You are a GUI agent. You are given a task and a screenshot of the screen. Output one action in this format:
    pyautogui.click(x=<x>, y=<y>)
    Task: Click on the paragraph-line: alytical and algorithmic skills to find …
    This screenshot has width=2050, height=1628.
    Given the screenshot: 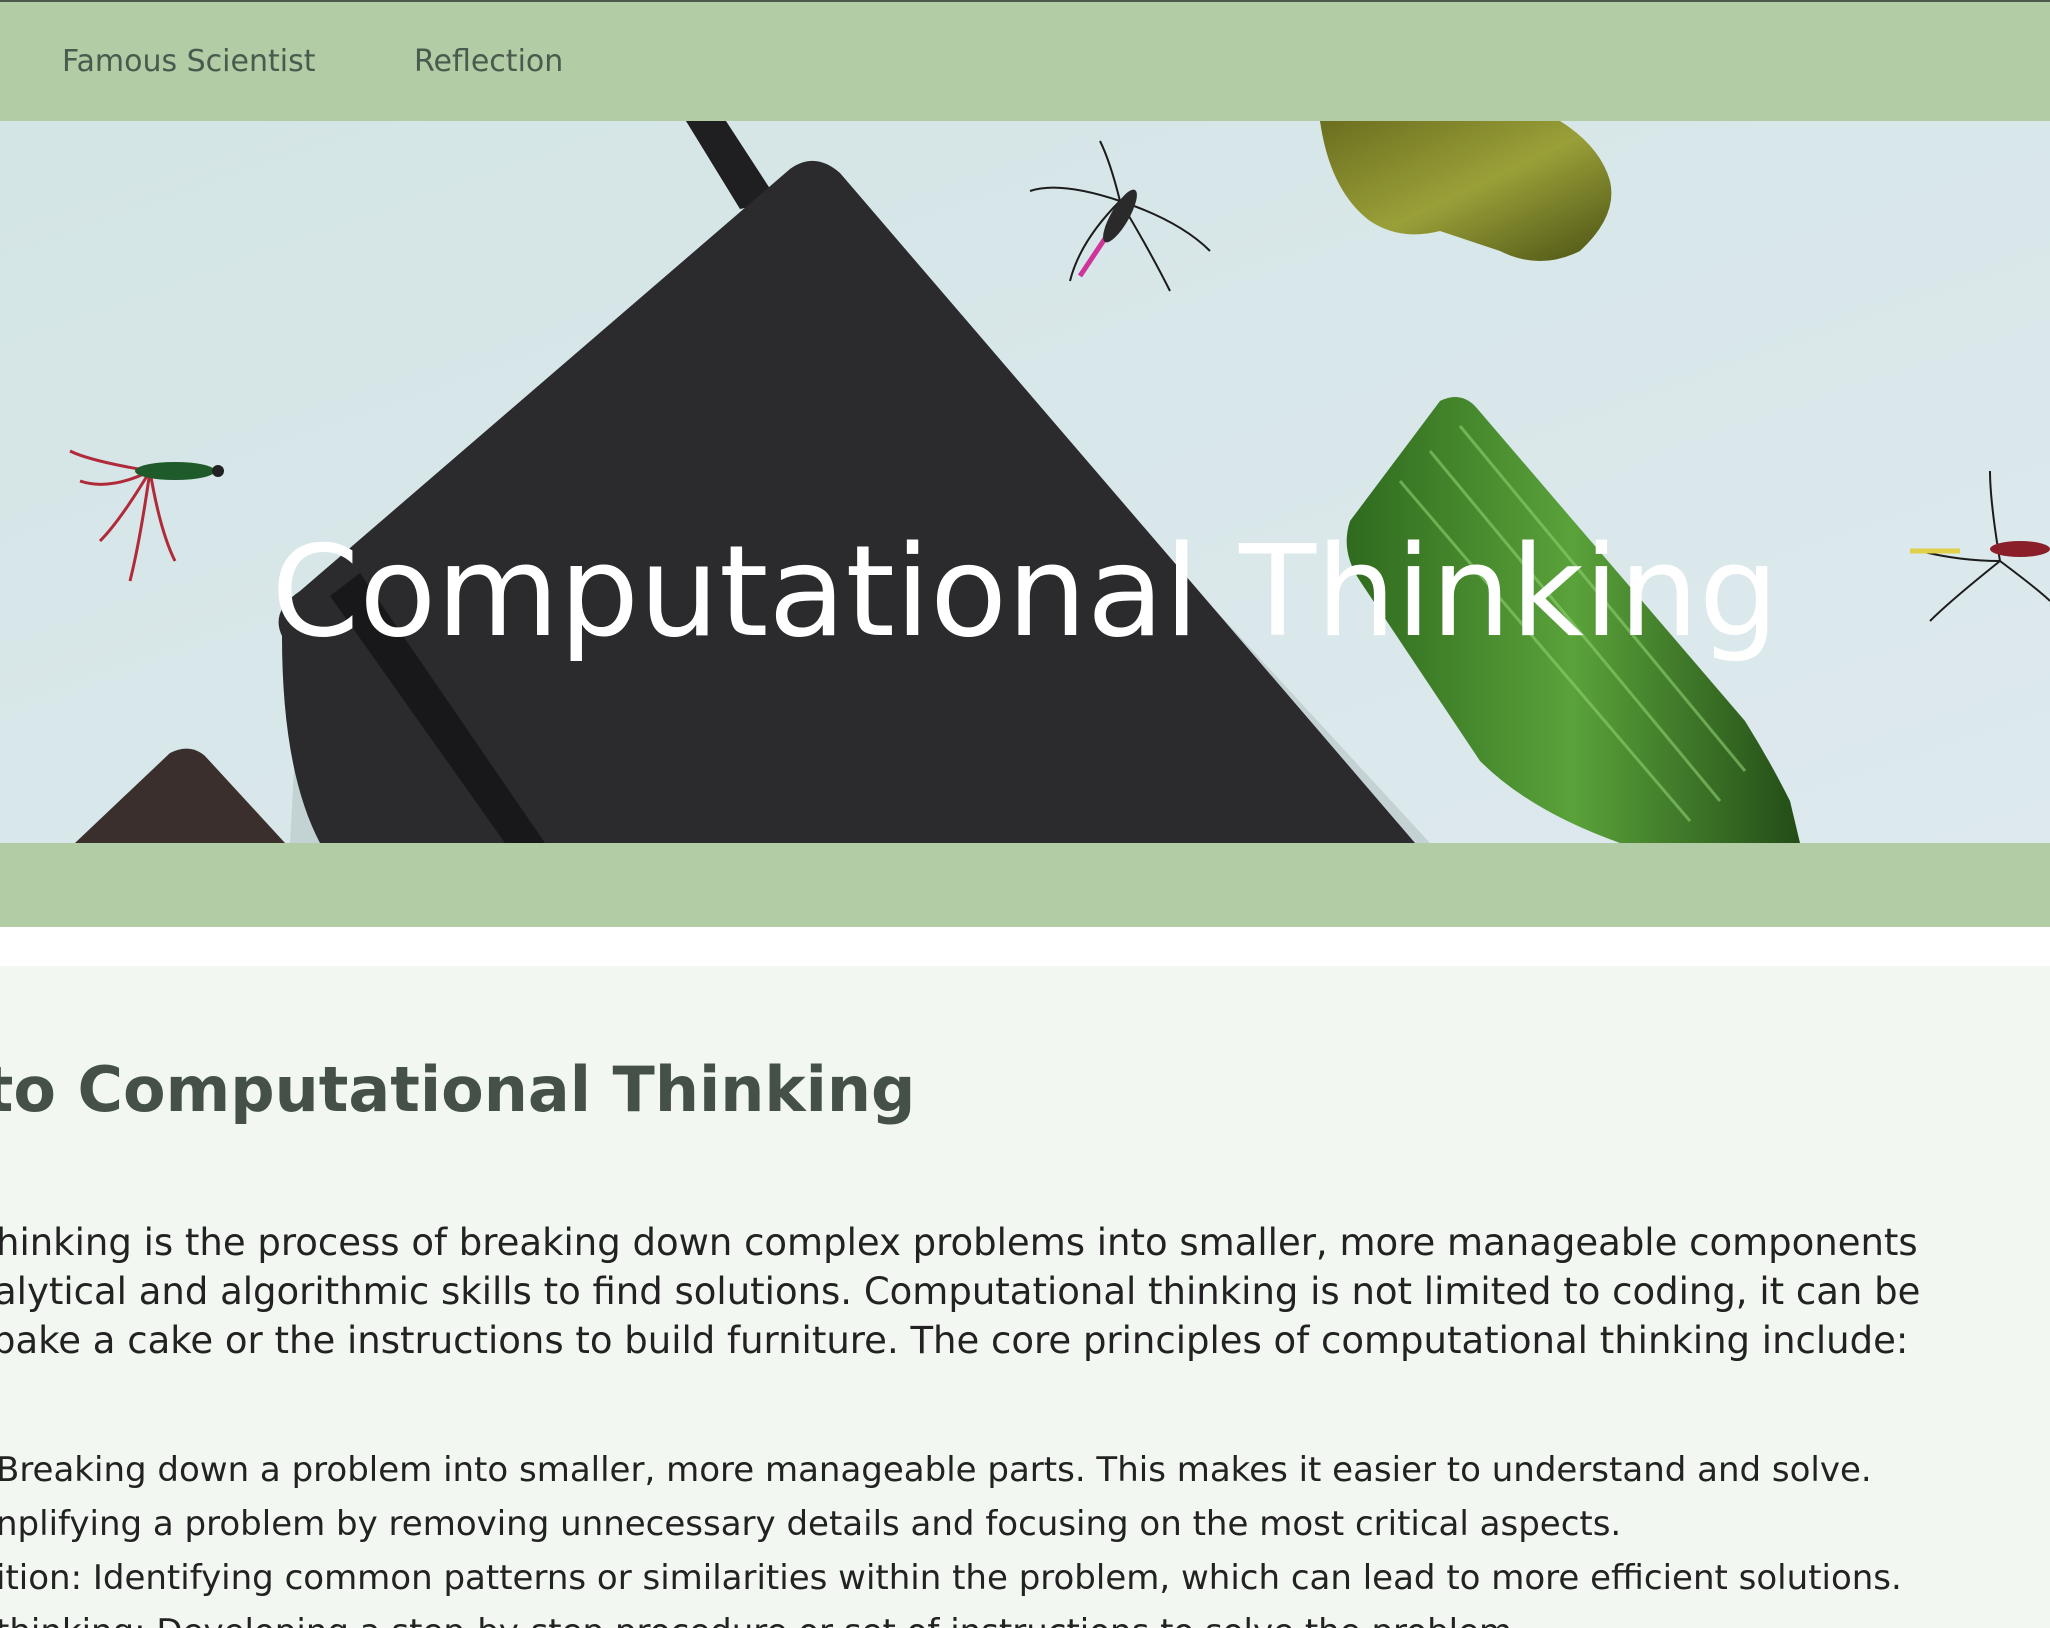 What is the action you would take?
    pyautogui.click(x=960, y=1291)
    